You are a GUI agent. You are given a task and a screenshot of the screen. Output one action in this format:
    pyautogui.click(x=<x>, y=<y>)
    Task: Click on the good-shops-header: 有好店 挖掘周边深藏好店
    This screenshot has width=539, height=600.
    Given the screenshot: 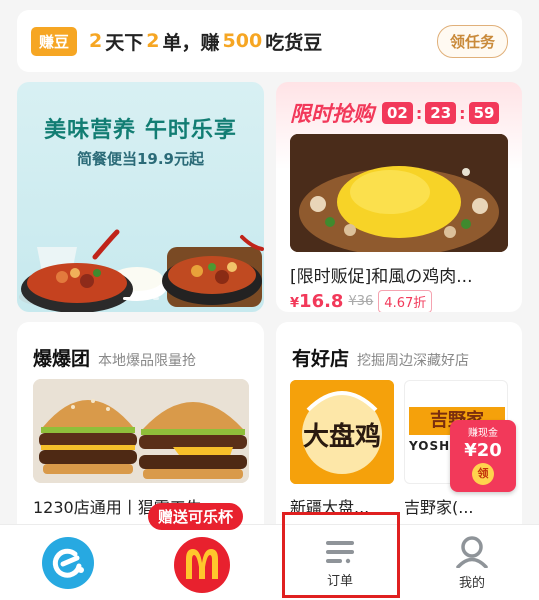 What is the action you would take?
    pyautogui.click(x=380, y=357)
    